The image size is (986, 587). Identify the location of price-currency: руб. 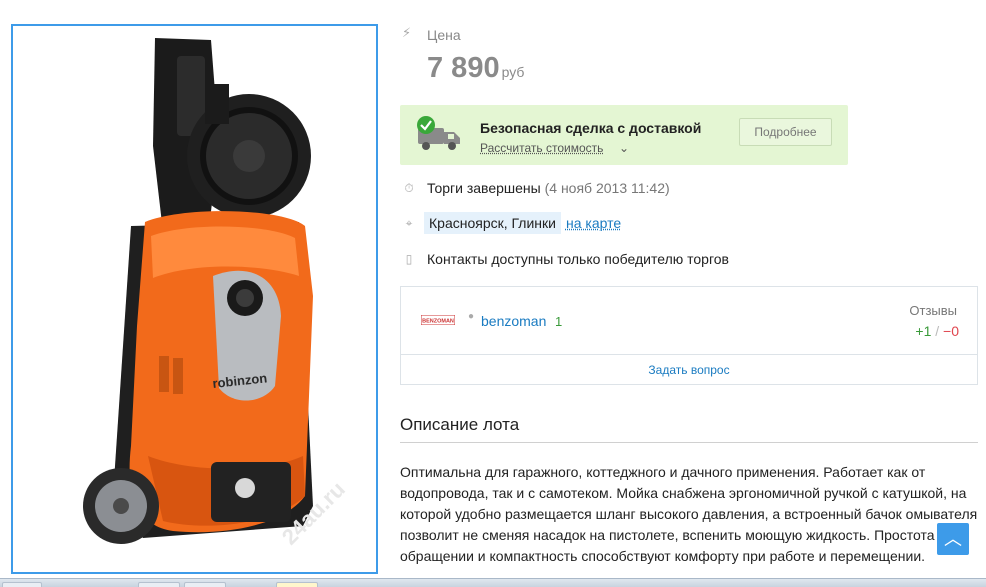
(513, 72).